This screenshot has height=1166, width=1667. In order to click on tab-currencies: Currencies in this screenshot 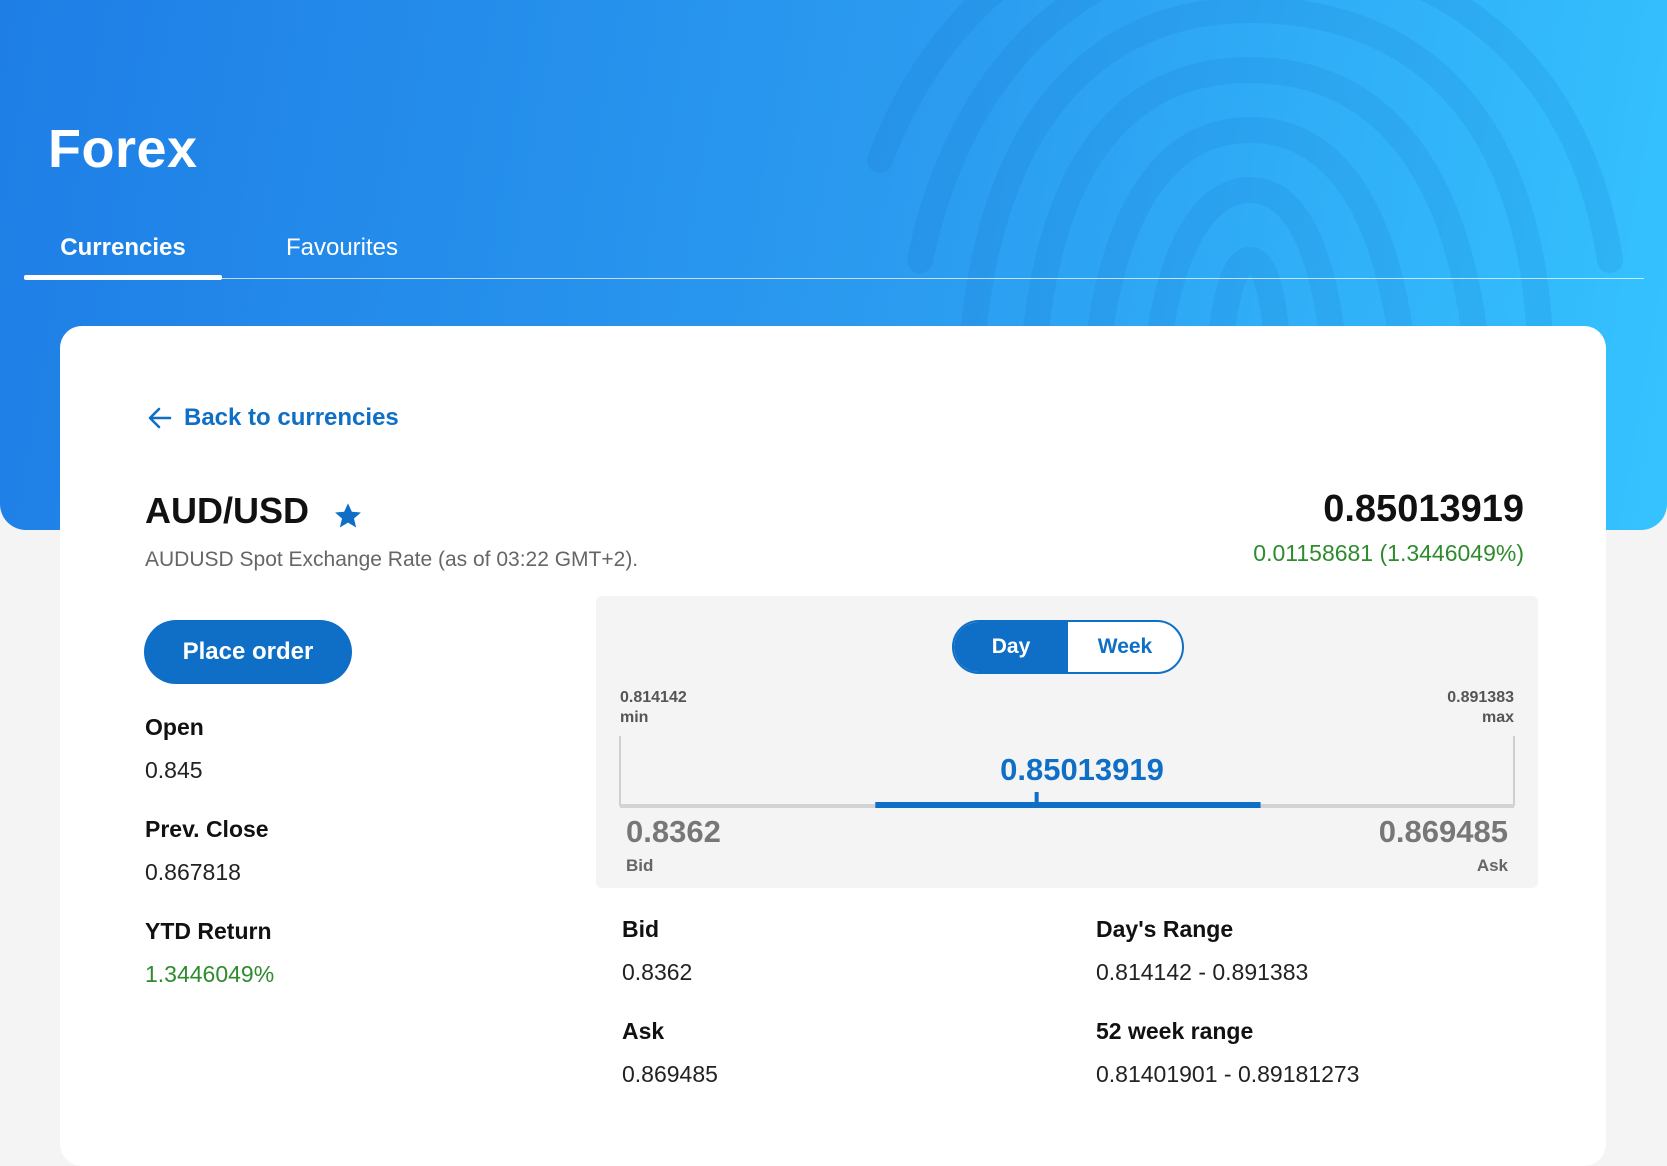, I will do `click(123, 254)`.